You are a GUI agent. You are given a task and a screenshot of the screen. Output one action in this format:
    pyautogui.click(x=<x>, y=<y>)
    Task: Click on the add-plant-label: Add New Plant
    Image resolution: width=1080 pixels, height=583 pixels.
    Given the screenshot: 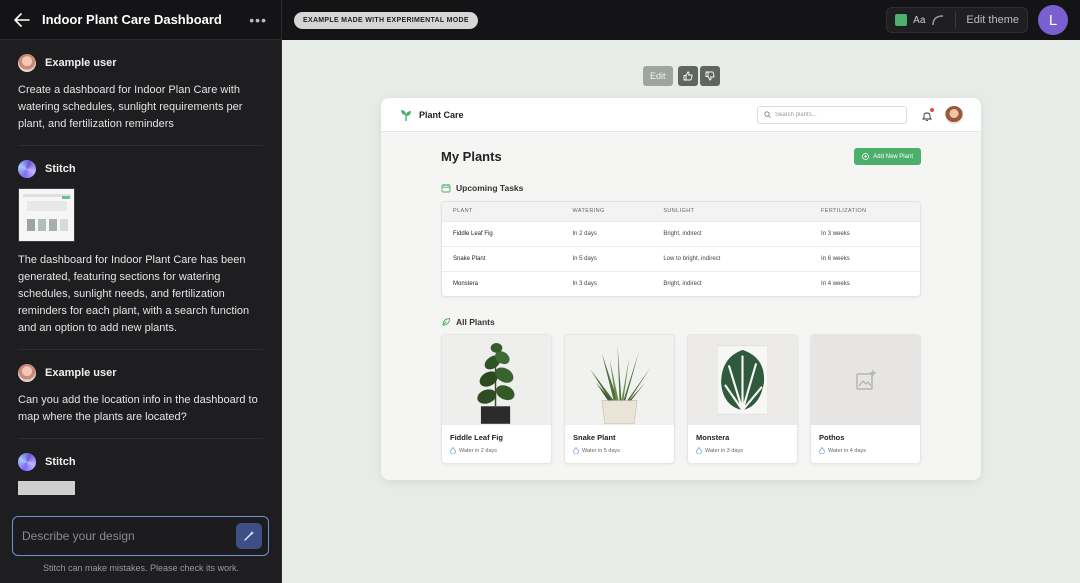 What is the action you would take?
    pyautogui.click(x=893, y=156)
    